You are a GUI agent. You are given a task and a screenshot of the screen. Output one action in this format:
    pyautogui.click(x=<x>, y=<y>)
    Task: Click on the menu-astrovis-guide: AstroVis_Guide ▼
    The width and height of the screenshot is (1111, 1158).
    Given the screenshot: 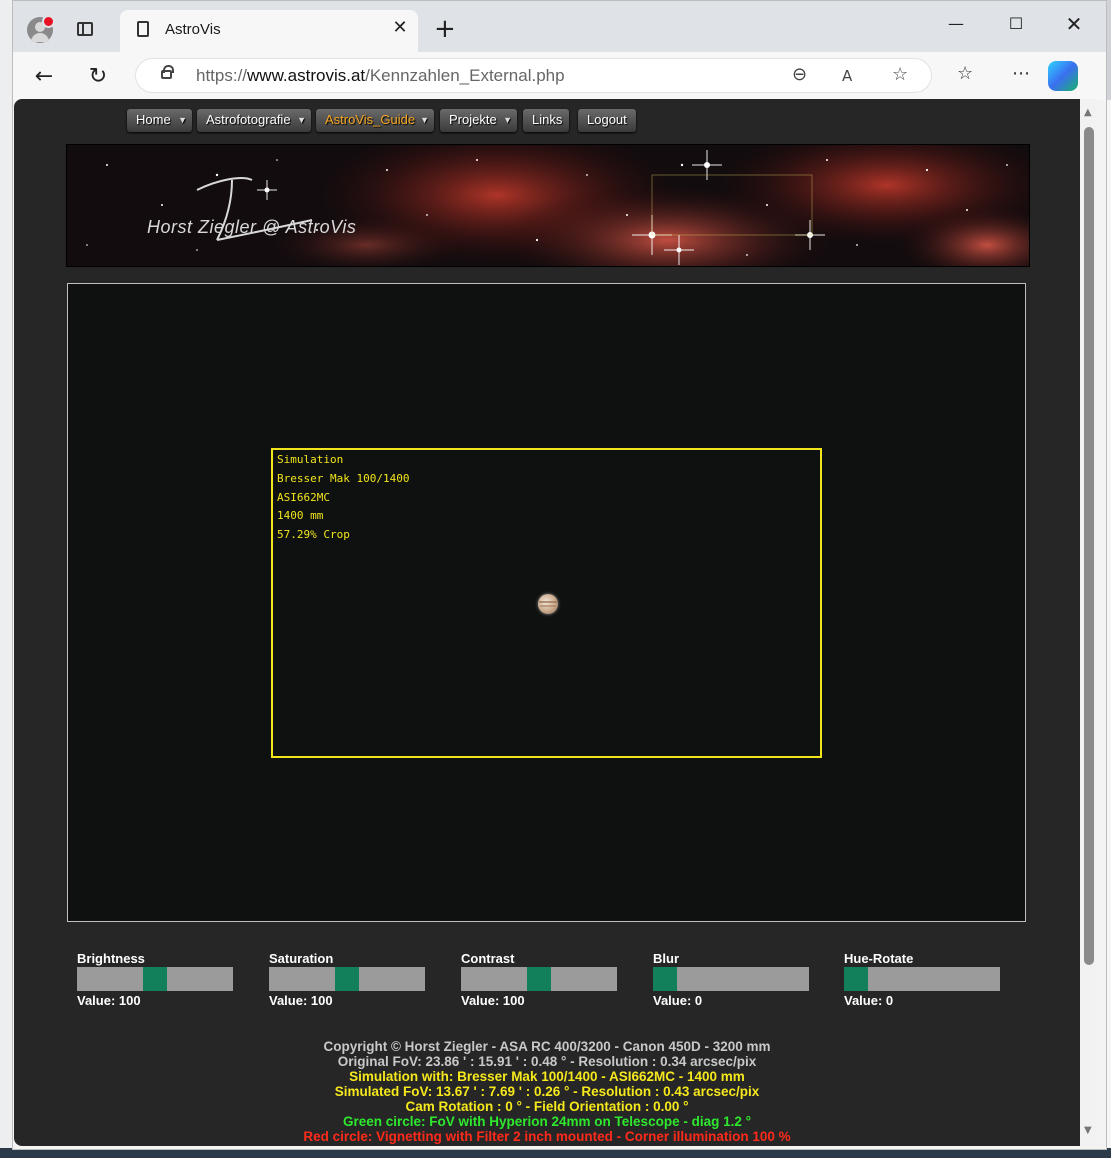 What is the action you would take?
    pyautogui.click(x=375, y=120)
    